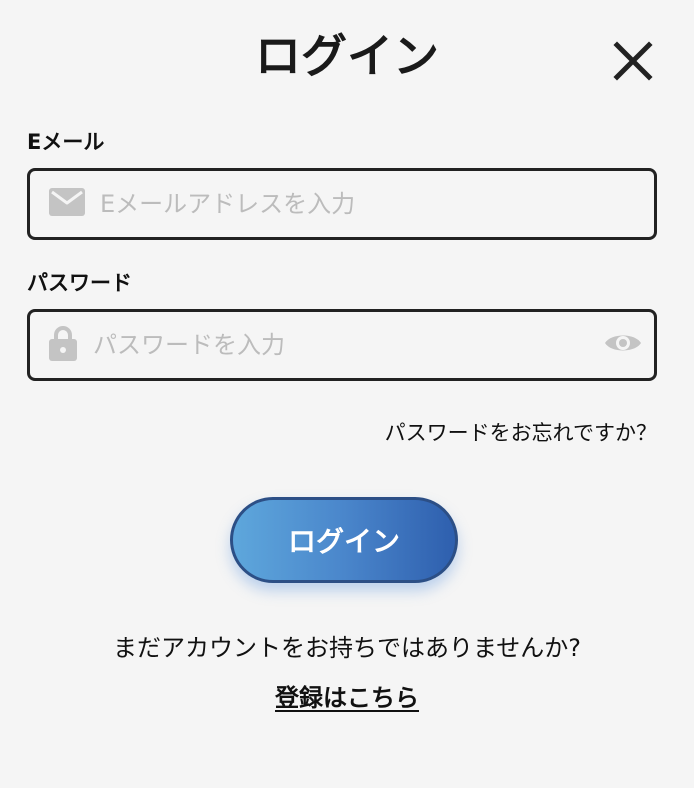 The image size is (694, 788). I want to click on email-label: Eメール, so click(66, 142).